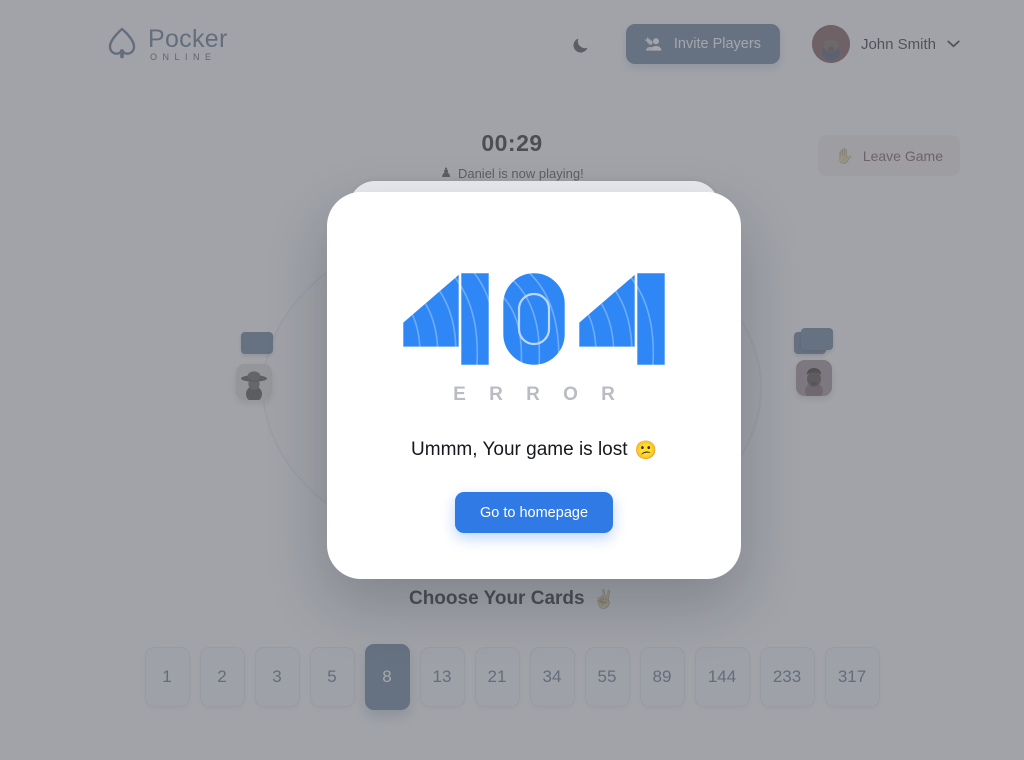 The image size is (1024, 760). I want to click on error-message: Ummm, Your game is lost 😕, so click(534, 450).